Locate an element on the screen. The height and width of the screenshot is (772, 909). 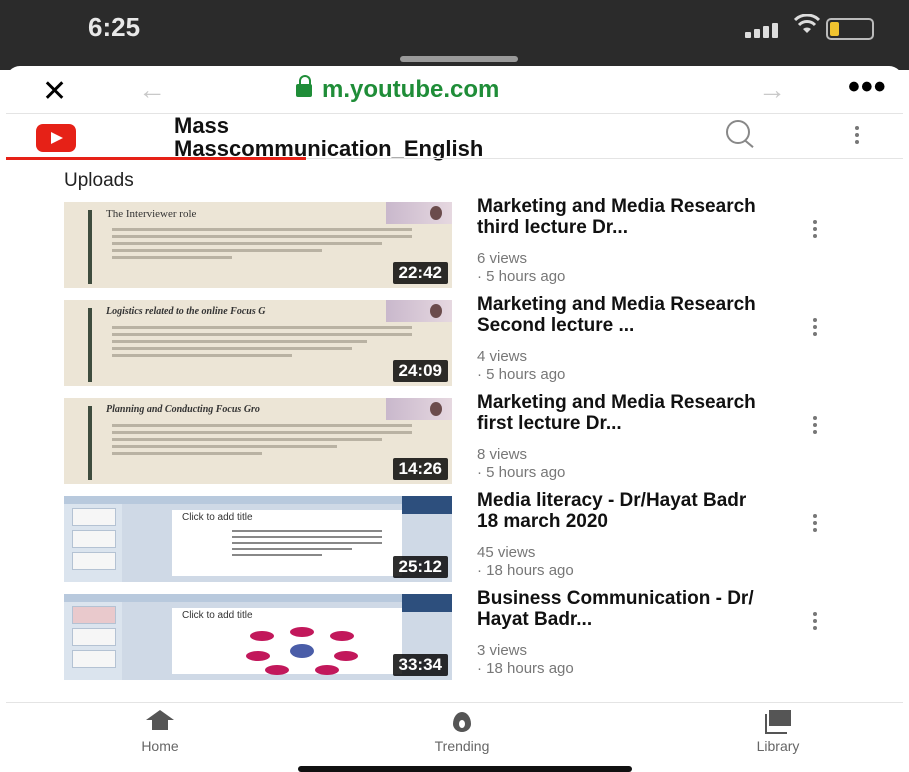
thumbnail-slide-title: The Interviewer role is located at coordinates (151, 214).